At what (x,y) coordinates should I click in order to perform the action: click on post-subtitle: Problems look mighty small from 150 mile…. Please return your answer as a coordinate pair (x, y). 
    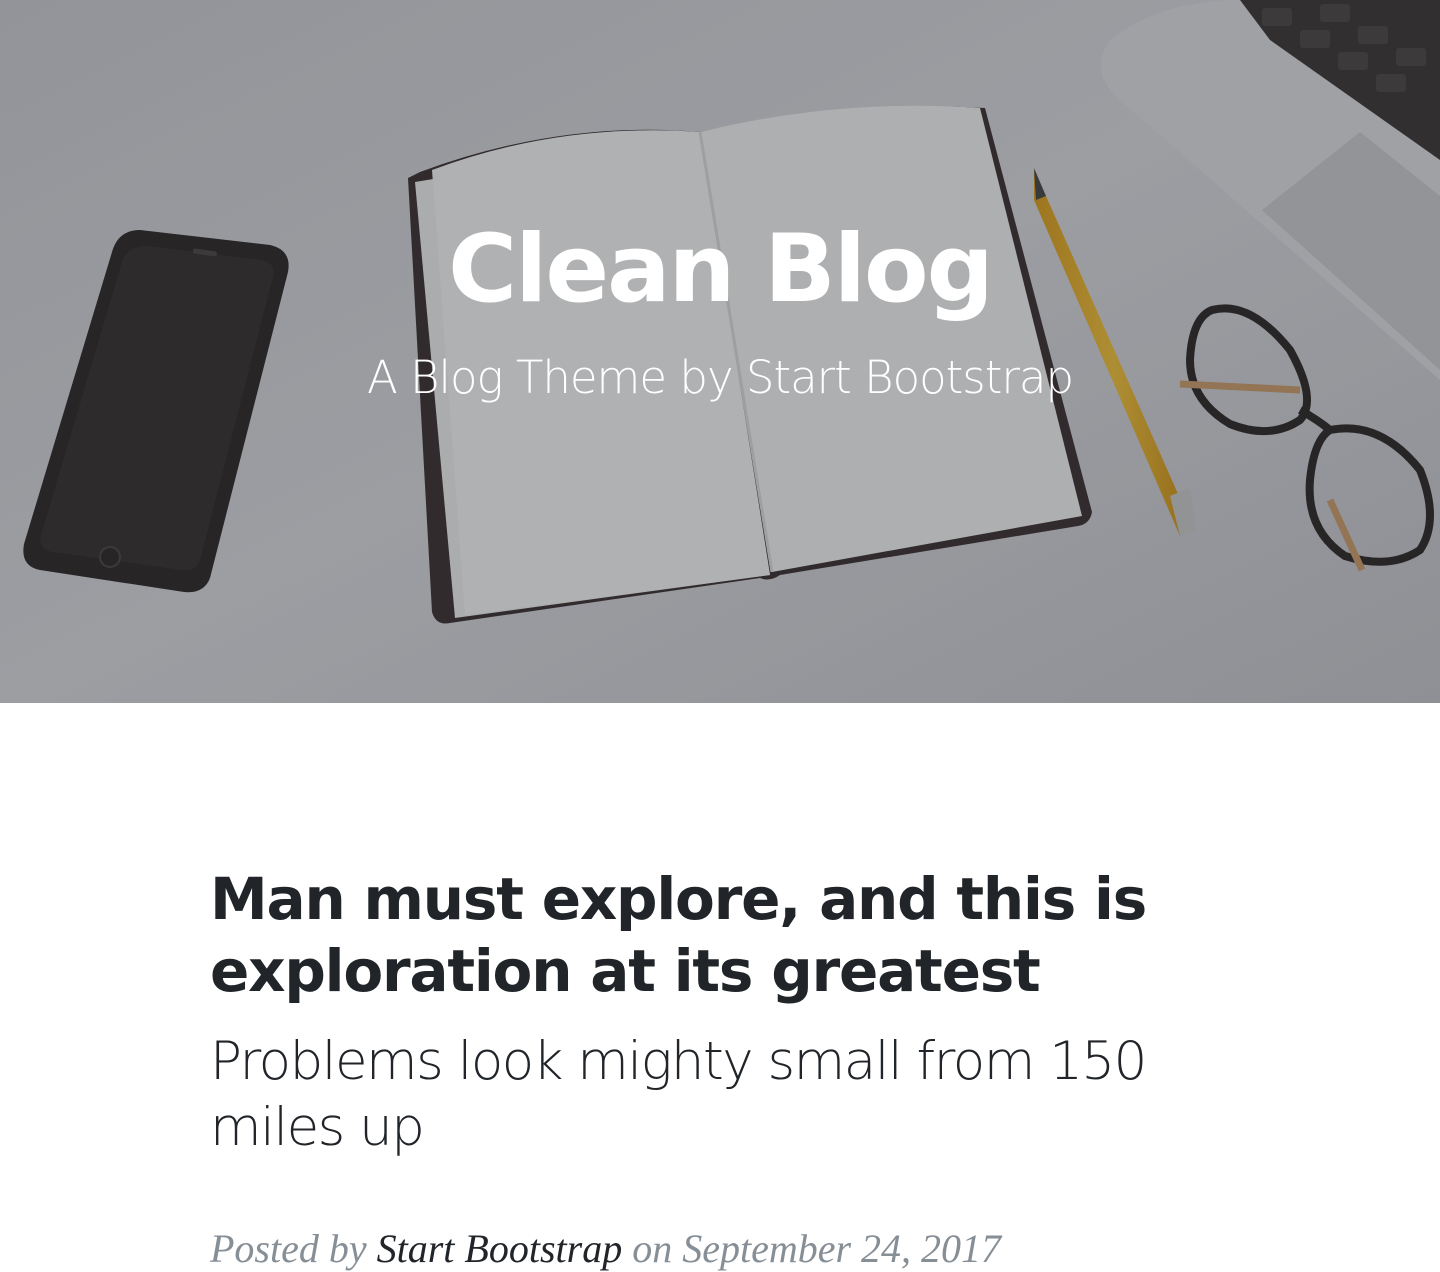
    Looking at the image, I should click on (720, 1095).